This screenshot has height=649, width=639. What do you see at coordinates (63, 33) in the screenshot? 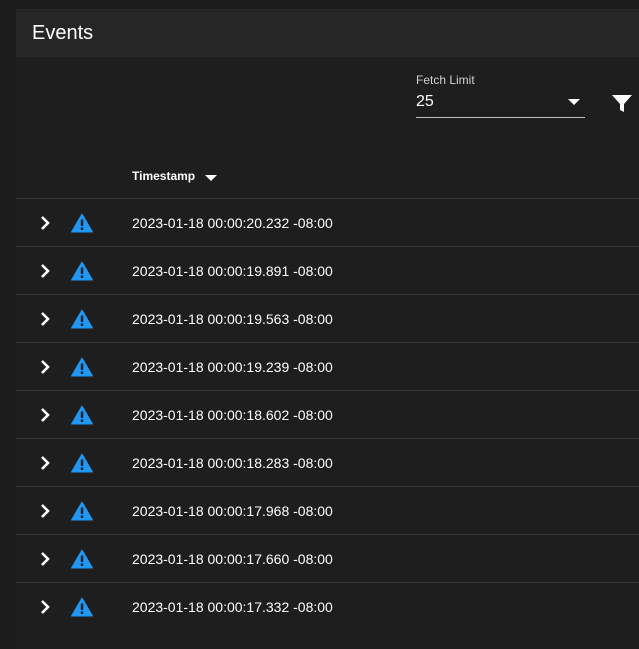
I see `page-title: Events` at bounding box center [63, 33].